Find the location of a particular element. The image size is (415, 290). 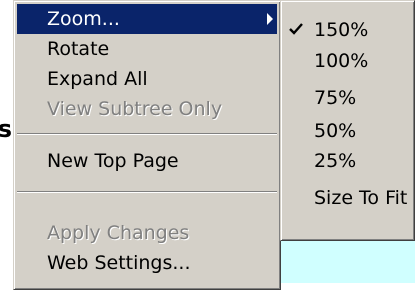

zoom-option-size-to-fit: Size To Fit is located at coordinates (347, 198).